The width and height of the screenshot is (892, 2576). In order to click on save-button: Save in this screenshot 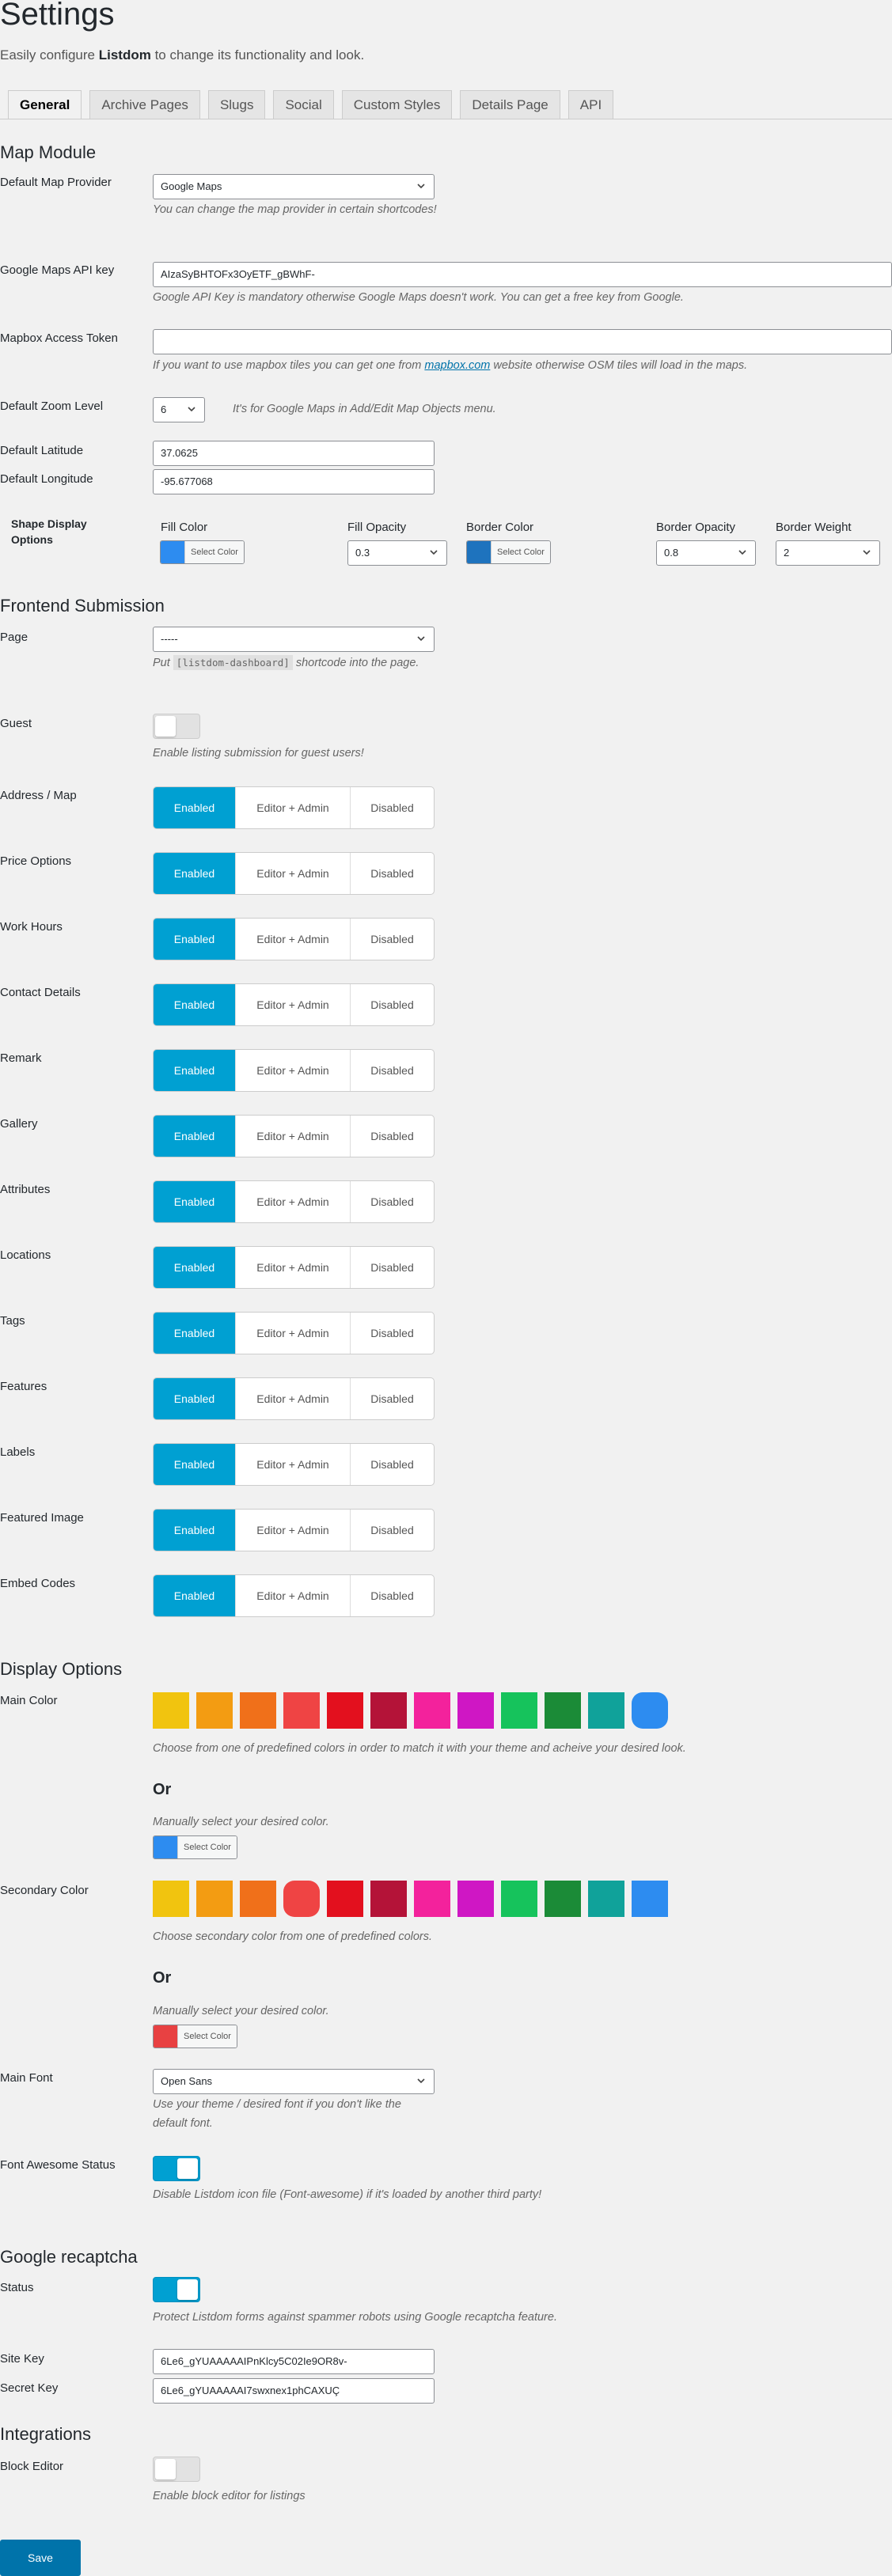, I will do `click(40, 2558)`.